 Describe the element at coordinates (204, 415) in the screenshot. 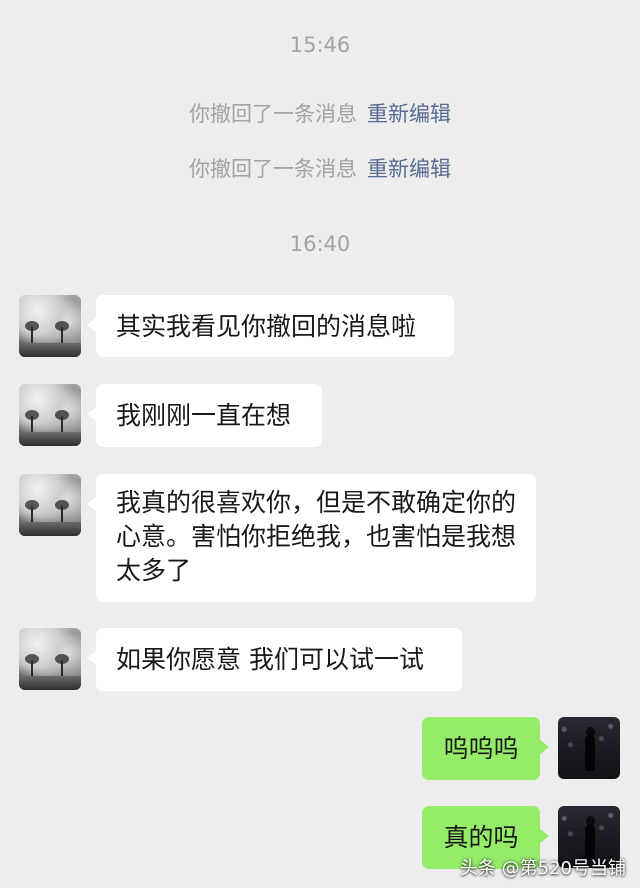

I see `incoming-message: 我刚刚一直在想` at that location.